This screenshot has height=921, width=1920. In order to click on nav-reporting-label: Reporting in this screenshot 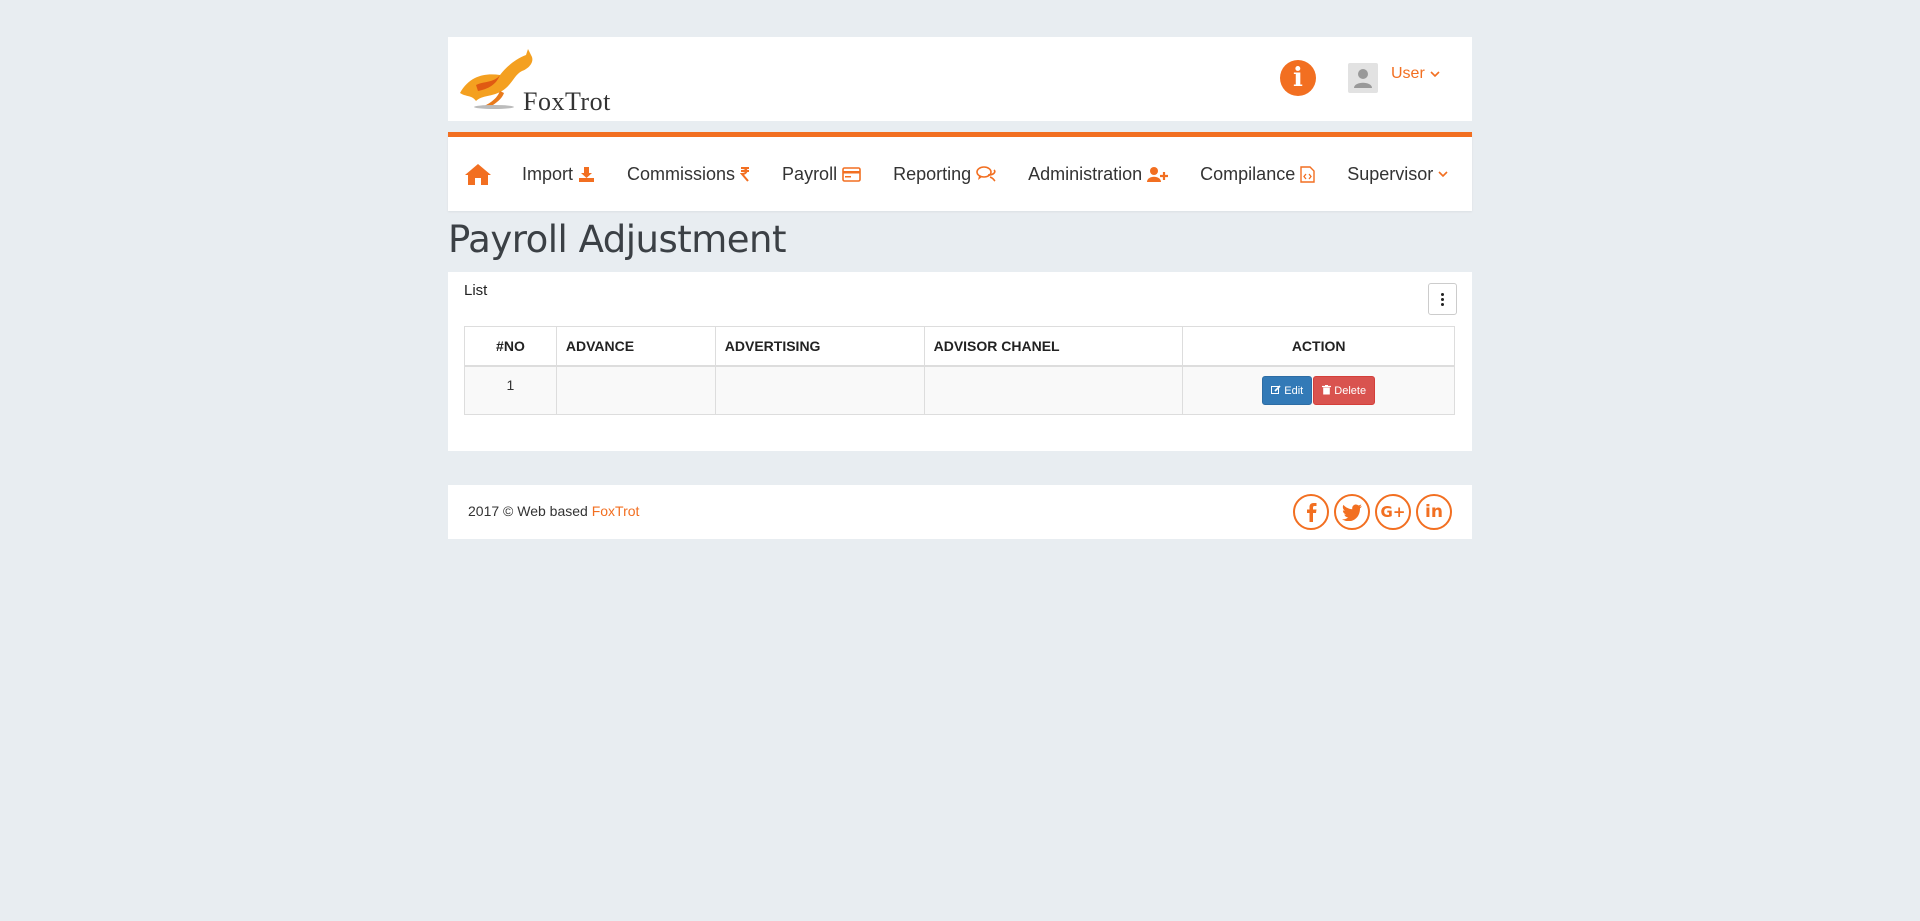, I will do `click(932, 173)`.